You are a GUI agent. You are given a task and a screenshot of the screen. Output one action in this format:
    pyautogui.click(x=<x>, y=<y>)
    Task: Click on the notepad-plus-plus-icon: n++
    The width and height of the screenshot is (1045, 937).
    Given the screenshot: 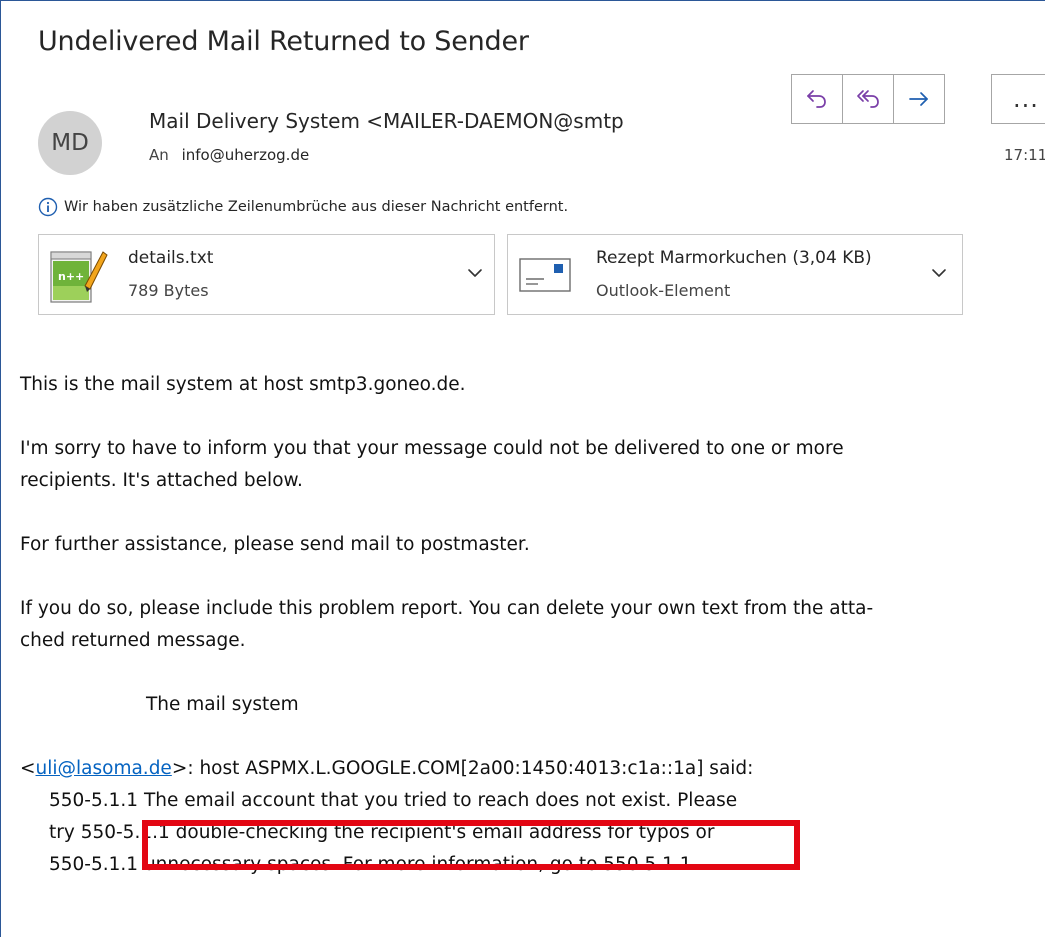 What is the action you would take?
    pyautogui.click(x=79, y=277)
    